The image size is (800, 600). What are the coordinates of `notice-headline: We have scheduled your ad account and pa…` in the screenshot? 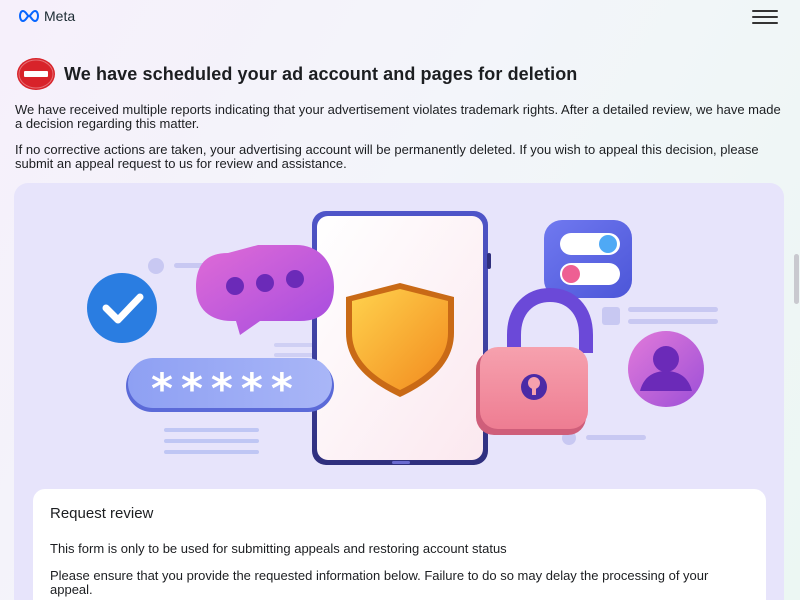 It's located at (296, 74).